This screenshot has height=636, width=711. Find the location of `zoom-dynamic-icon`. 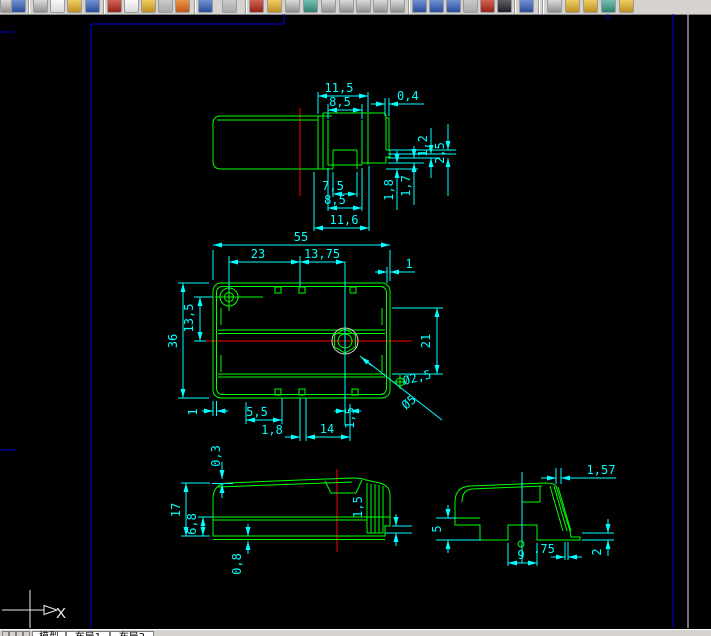

zoom-dynamic-icon is located at coordinates (363, 6).